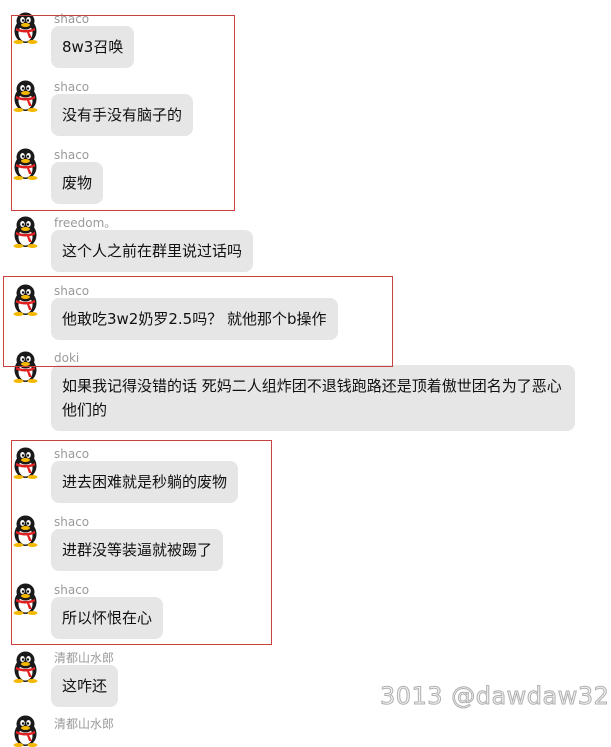 Image resolution: width=611 pixels, height=747 pixels. What do you see at coordinates (107, 618) in the screenshot?
I see `message-bubble: 所以怀恨在心` at bounding box center [107, 618].